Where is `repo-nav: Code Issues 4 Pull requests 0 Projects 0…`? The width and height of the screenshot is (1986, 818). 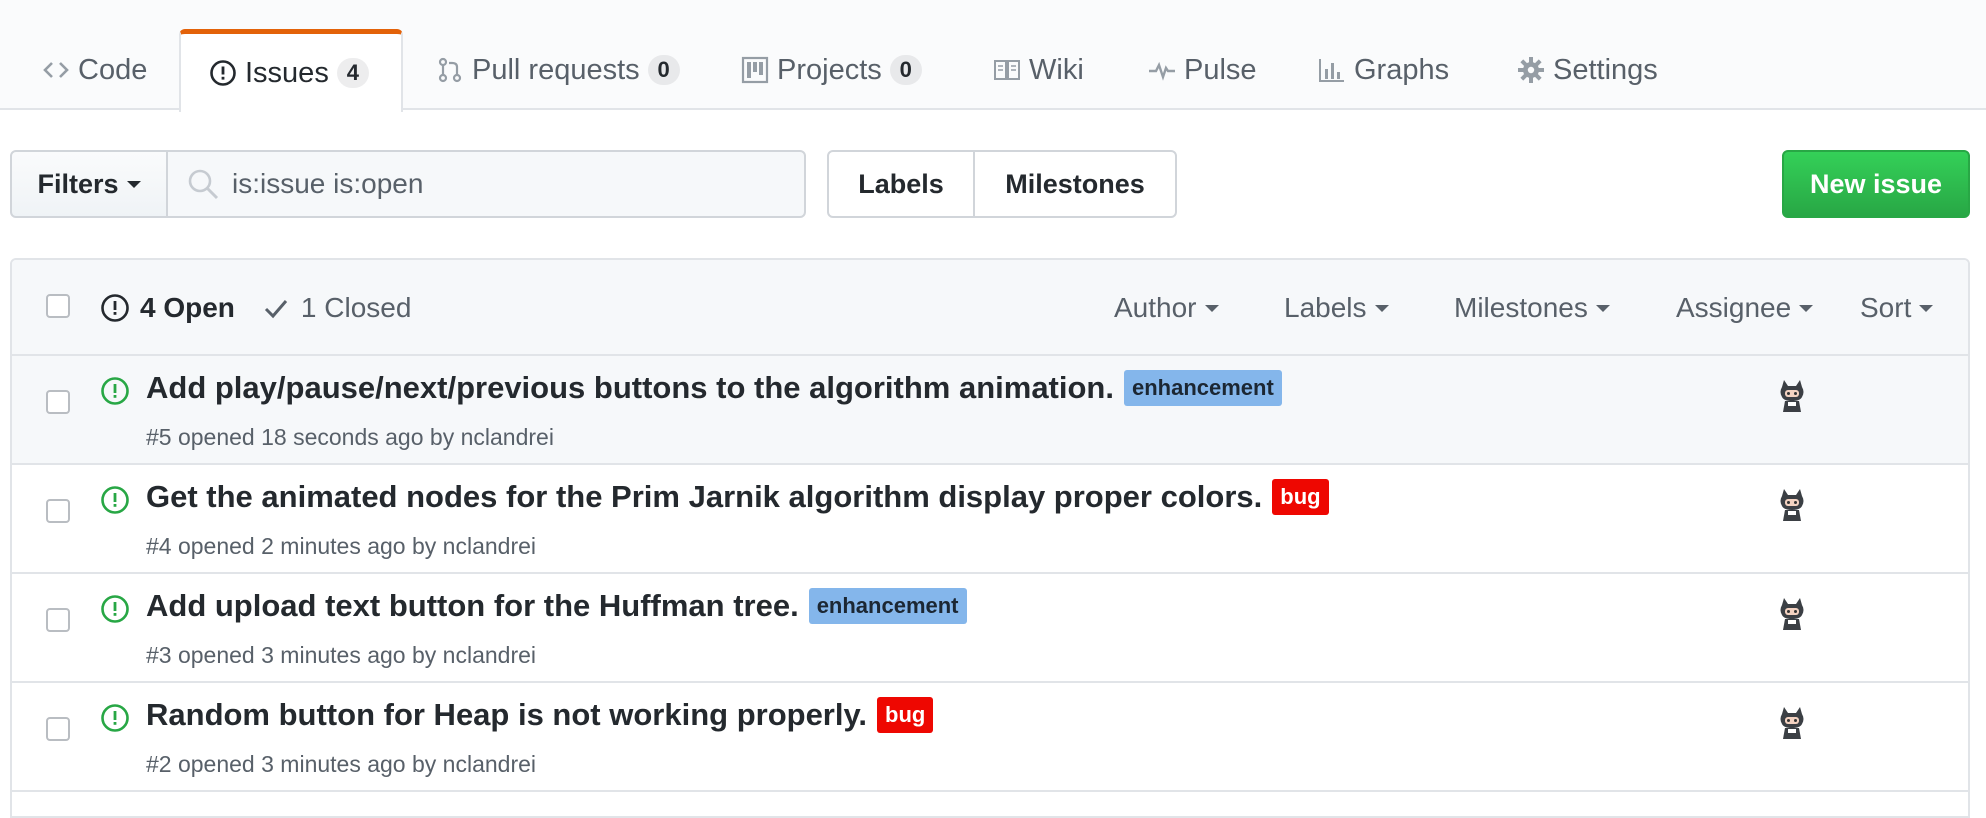 repo-nav: Code Issues 4 Pull requests 0 Projects 0… is located at coordinates (993, 56).